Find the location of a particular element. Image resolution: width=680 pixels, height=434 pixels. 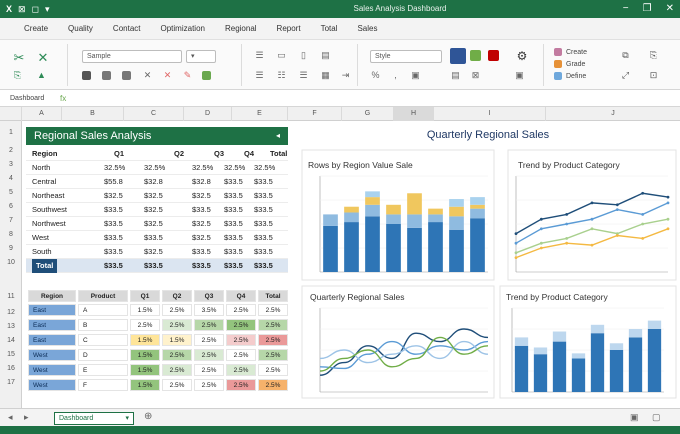

chevron-down-icon: ▾ is located at coordinates (127, 418).